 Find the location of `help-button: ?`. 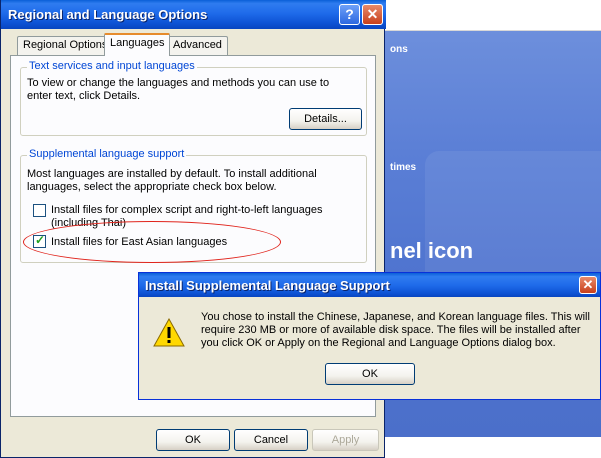

help-button: ? is located at coordinates (349, 14).